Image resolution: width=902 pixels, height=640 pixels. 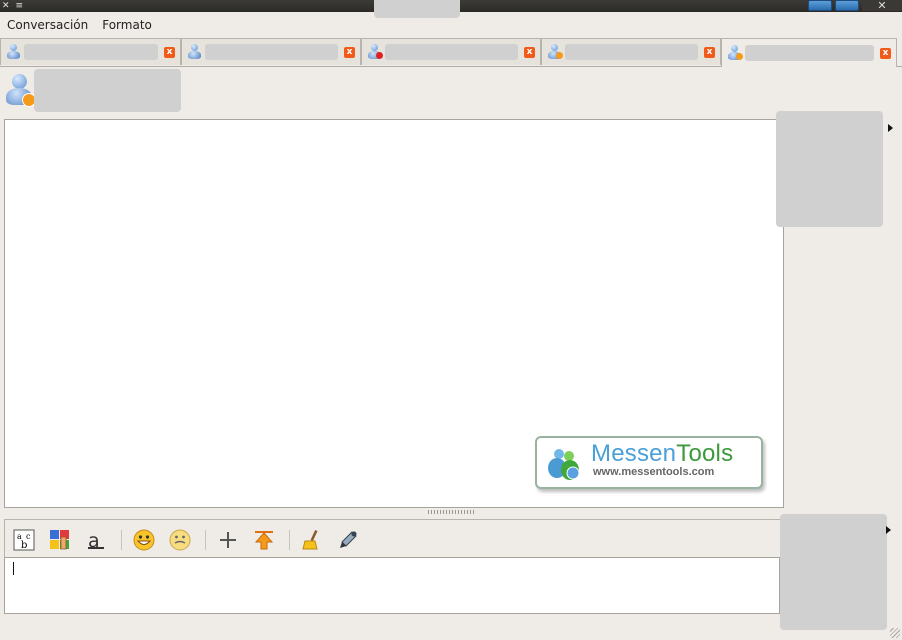 What do you see at coordinates (833, 572) in the screenshot?
I see `own-display-picture` at bounding box center [833, 572].